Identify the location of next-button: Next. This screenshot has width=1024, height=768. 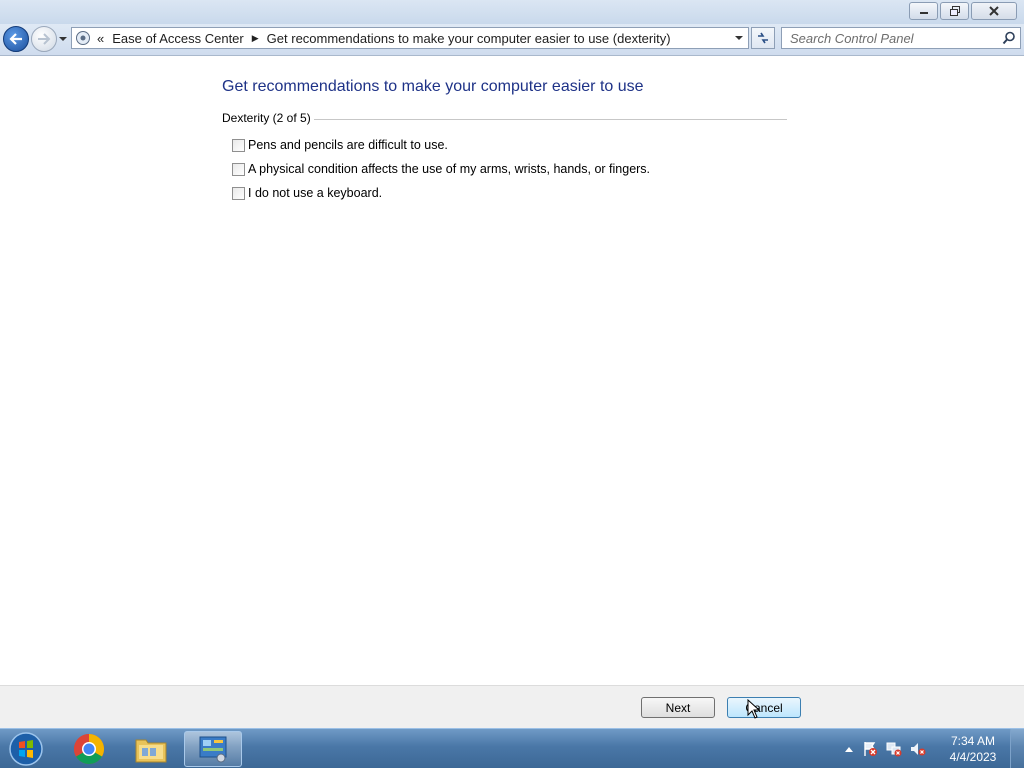
(678, 707).